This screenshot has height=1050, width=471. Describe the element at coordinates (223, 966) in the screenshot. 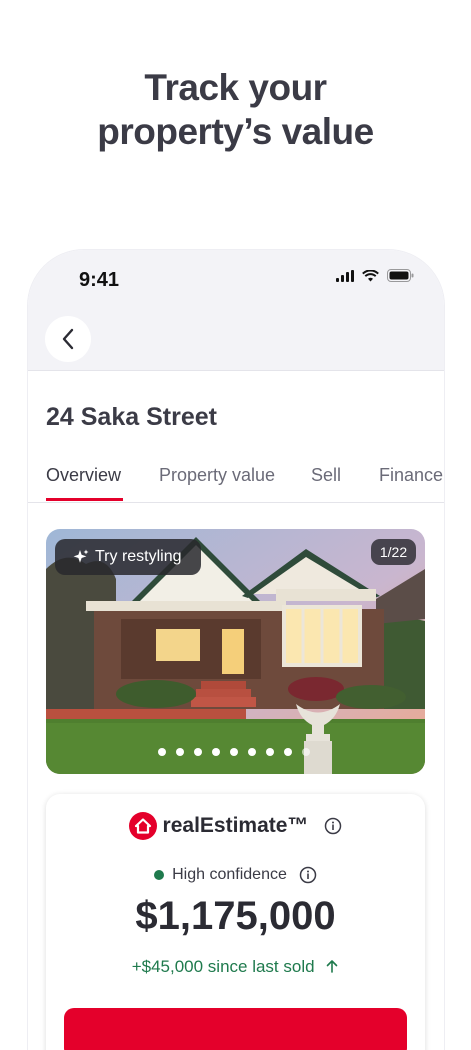

I see `since-sold-text: +$45,000 since last sold` at that location.